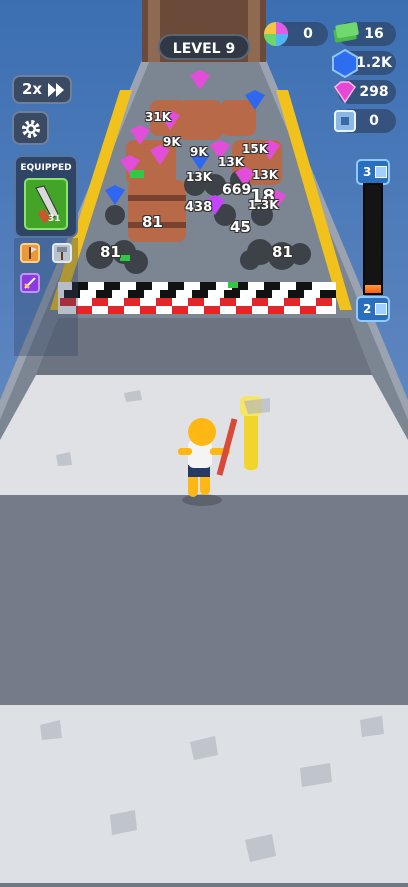  What do you see at coordinates (308, 34) in the screenshot?
I see `balls-count: 0` at bounding box center [308, 34].